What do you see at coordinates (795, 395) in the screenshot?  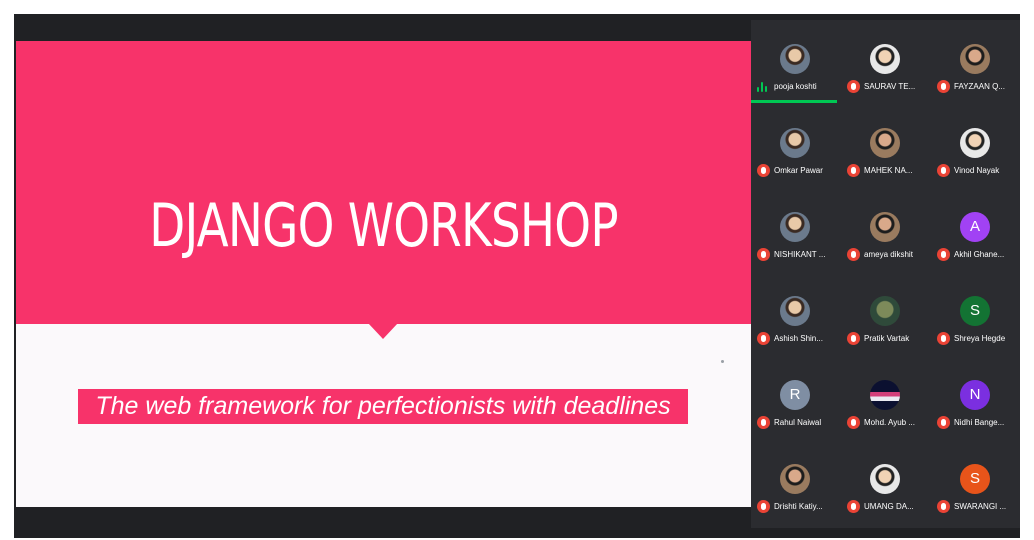 I see `avatar-initial: R` at bounding box center [795, 395].